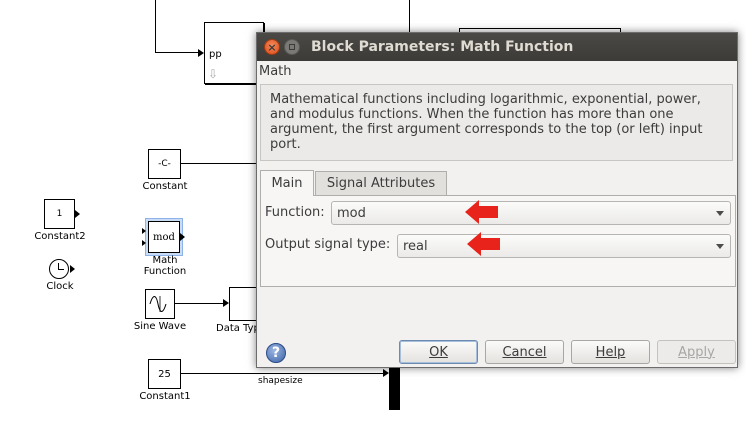 The image size is (746, 425). I want to click on data-type-label: Data Typ, so click(238, 328).